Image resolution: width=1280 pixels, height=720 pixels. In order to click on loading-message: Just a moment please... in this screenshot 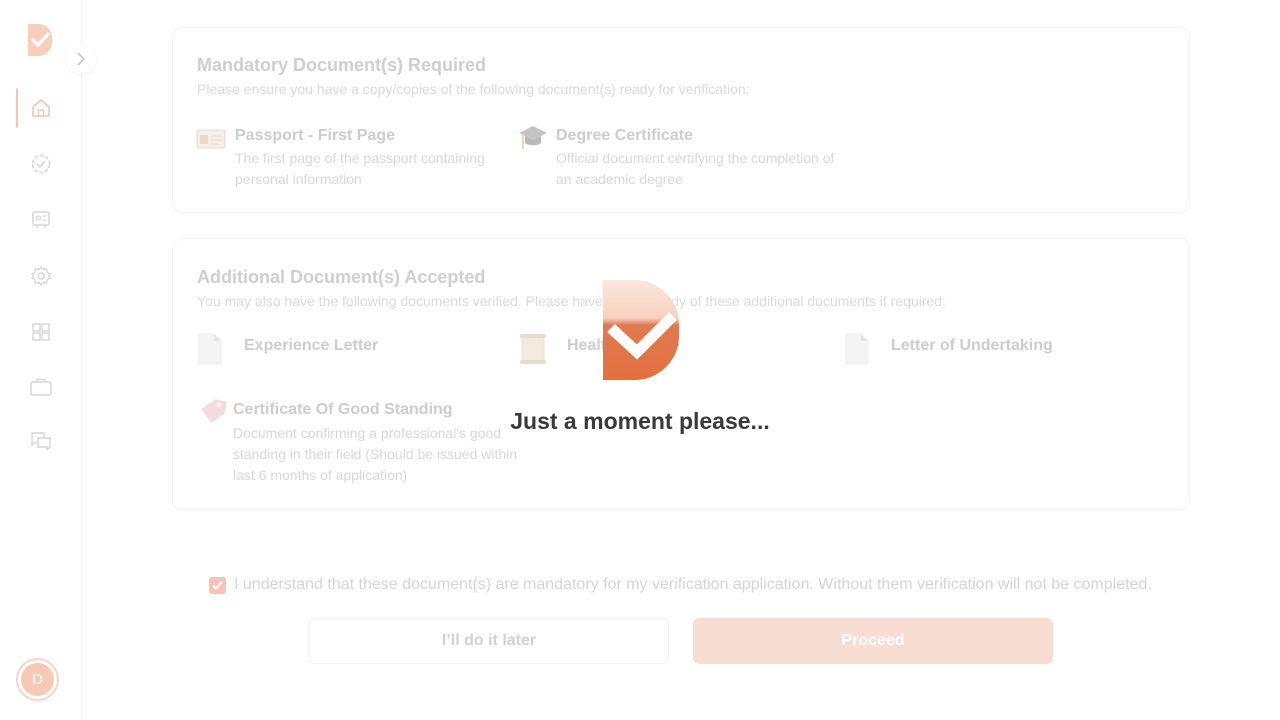, I will do `click(640, 421)`.